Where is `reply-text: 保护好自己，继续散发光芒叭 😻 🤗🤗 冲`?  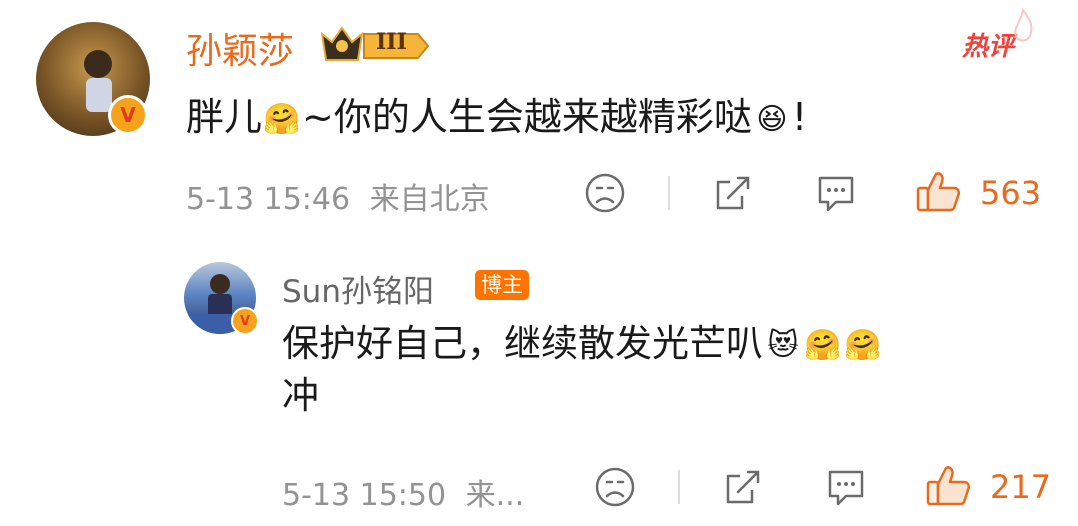 reply-text: 保护好自己，继续散发光芒叭 😻 🤗🤗 冲 is located at coordinates (662, 370).